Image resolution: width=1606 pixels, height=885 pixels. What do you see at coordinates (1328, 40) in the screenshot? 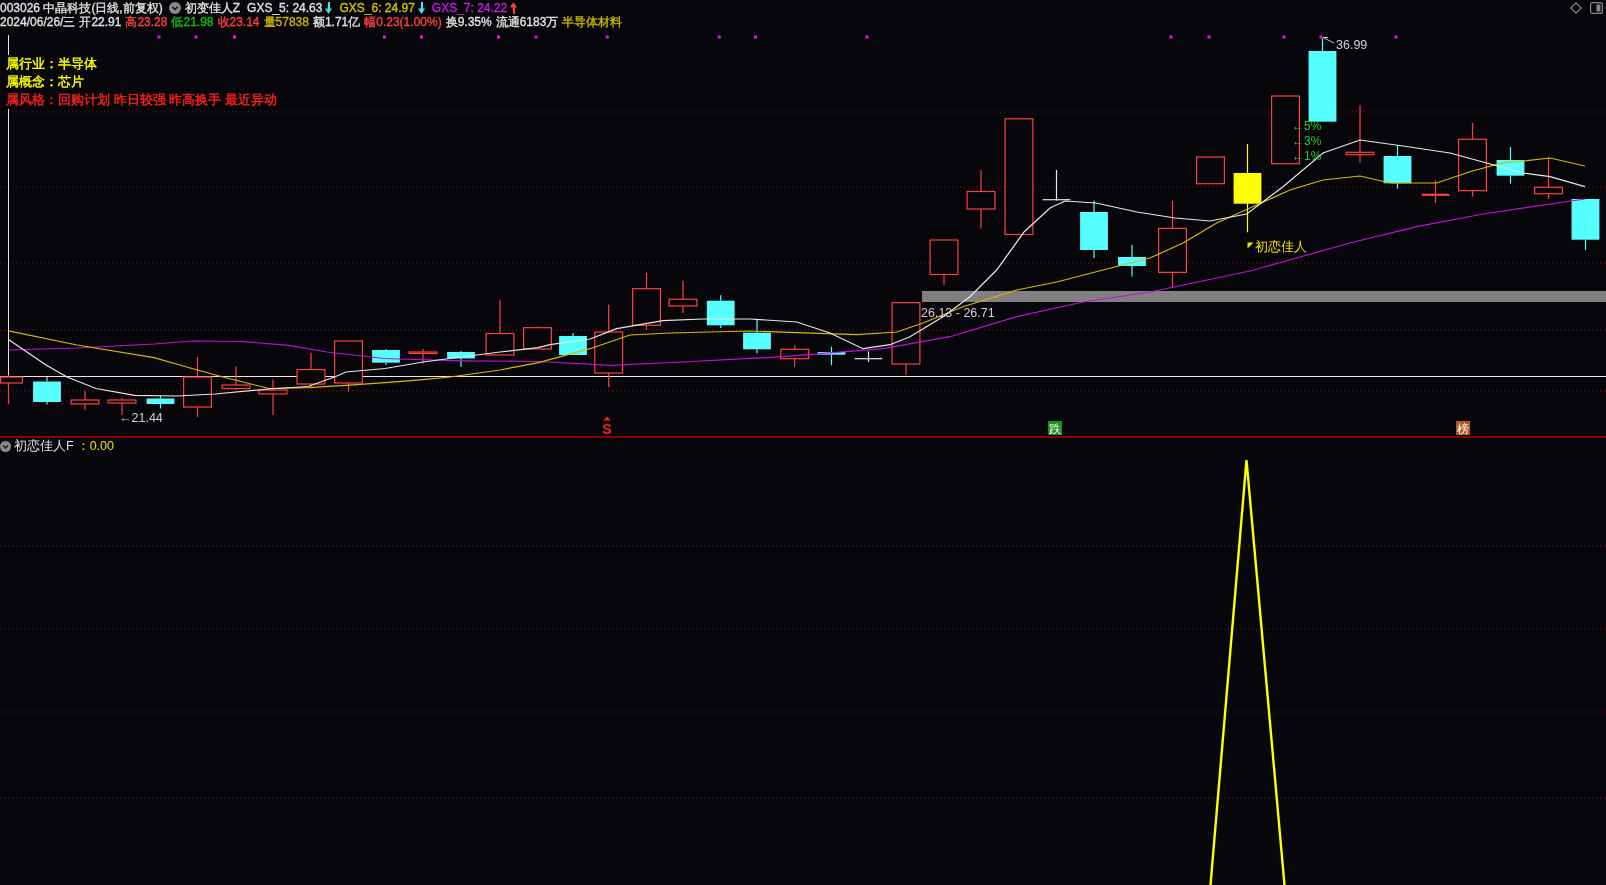
I see `leader-line` at bounding box center [1328, 40].